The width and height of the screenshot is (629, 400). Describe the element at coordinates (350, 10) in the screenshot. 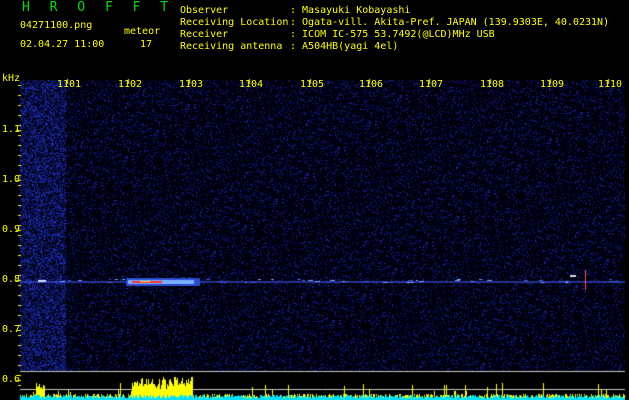

I see `observer-value: : Masayuki Kobayashi` at that location.